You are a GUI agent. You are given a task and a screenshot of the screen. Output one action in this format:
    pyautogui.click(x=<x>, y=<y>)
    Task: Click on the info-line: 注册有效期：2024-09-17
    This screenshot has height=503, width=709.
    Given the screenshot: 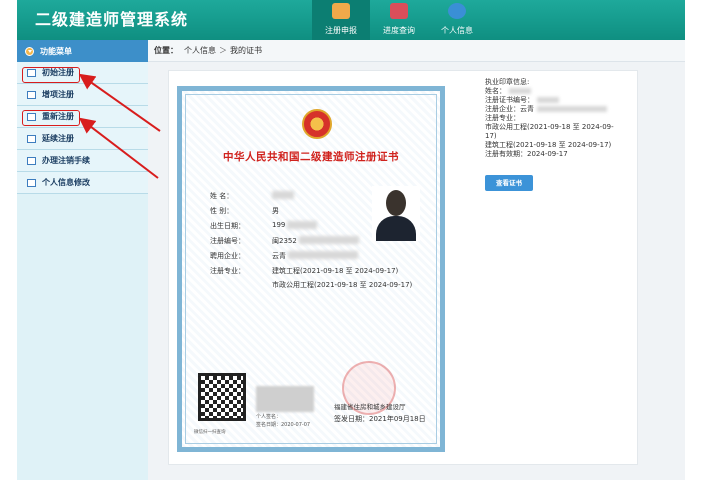 What is the action you would take?
    pyautogui.click(x=526, y=154)
    